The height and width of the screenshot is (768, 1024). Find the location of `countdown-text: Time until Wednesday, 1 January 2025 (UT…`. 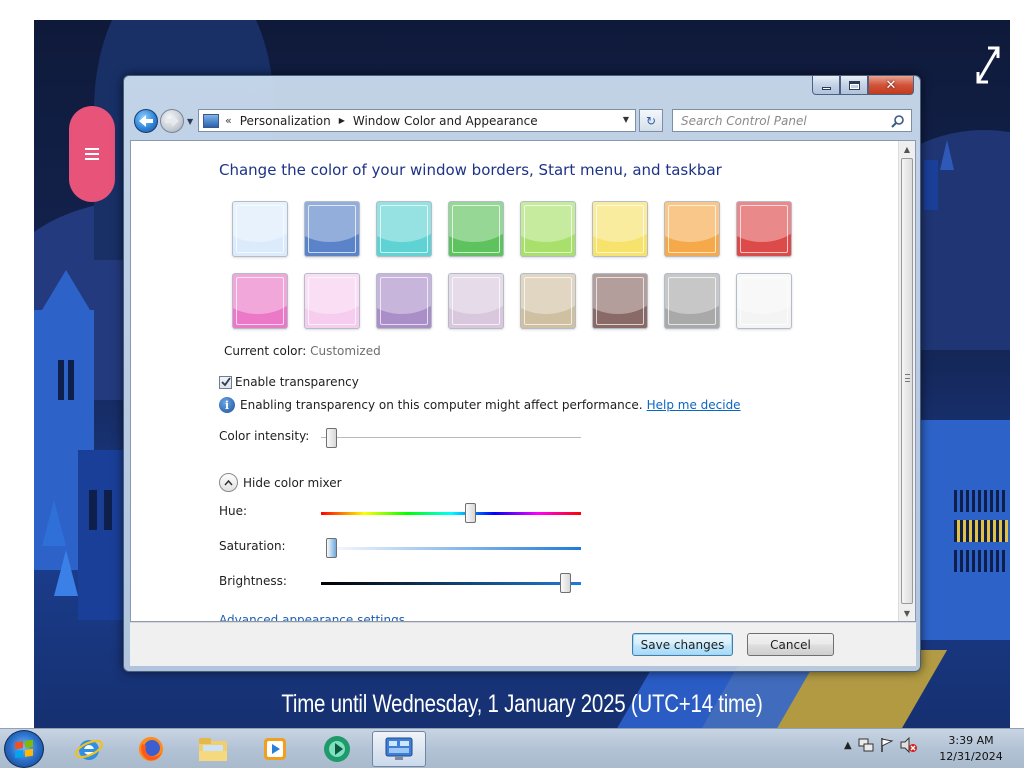

countdown-text: Time until Wednesday, 1 January 2025 (UT… is located at coordinates (522, 704).